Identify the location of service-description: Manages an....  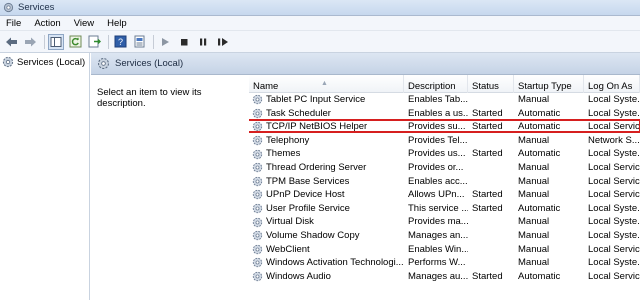
(438, 235).